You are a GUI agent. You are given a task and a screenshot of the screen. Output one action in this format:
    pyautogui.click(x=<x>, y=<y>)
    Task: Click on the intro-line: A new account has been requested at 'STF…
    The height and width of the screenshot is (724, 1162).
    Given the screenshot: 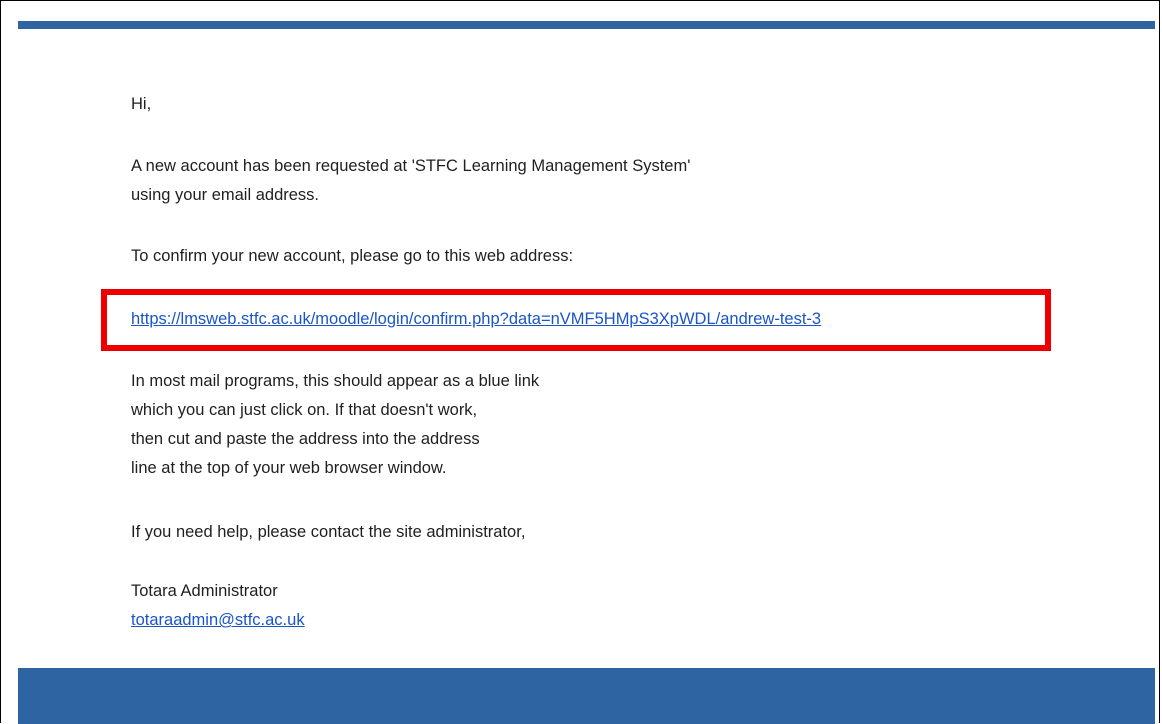 What is the action you would take?
    pyautogui.click(x=411, y=166)
    